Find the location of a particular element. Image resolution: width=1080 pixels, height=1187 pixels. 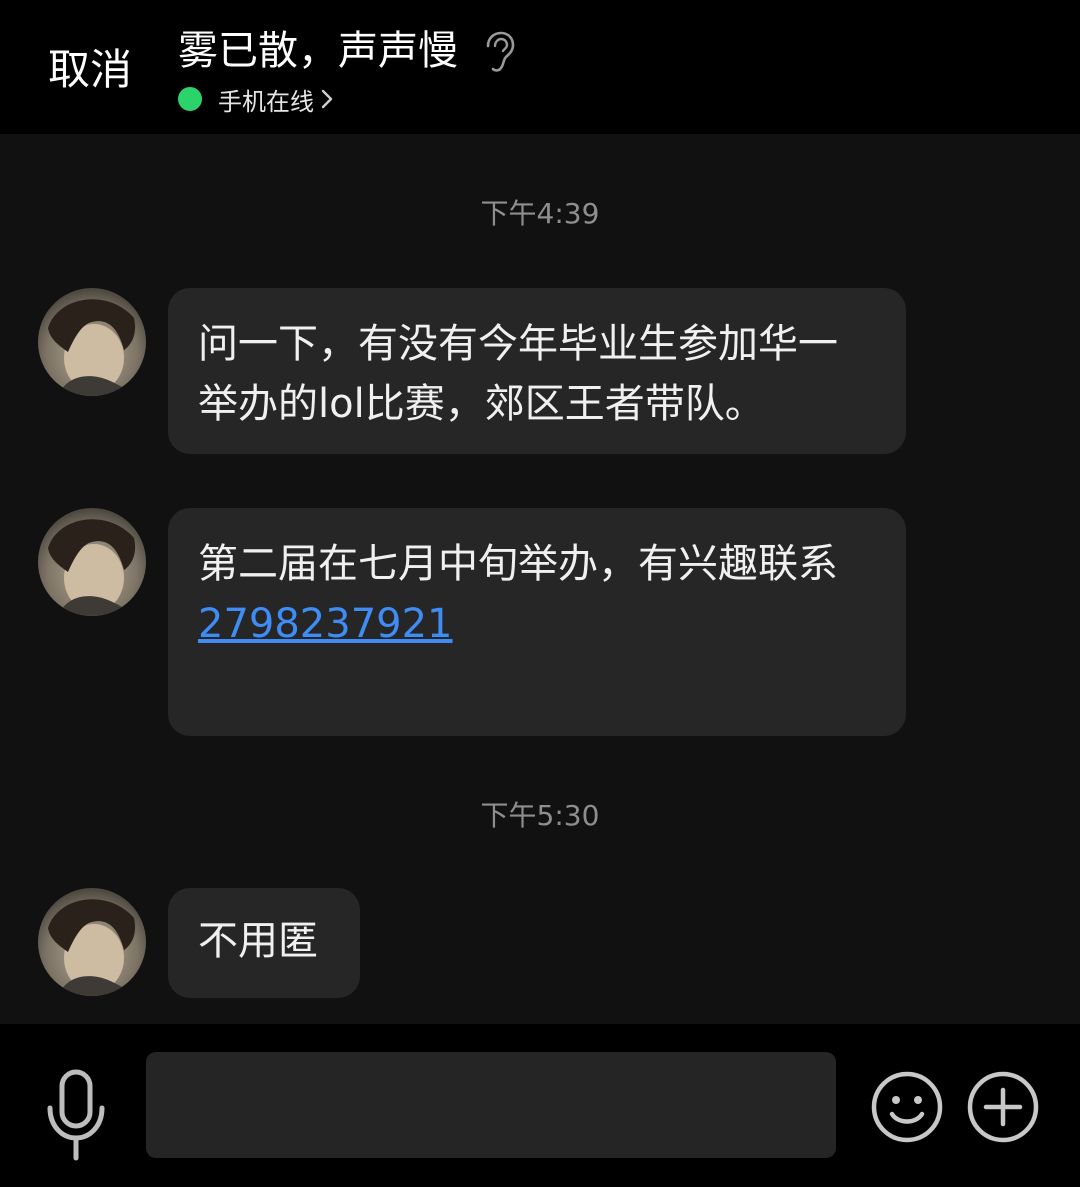

plus-icon is located at coordinates (1003, 1107).